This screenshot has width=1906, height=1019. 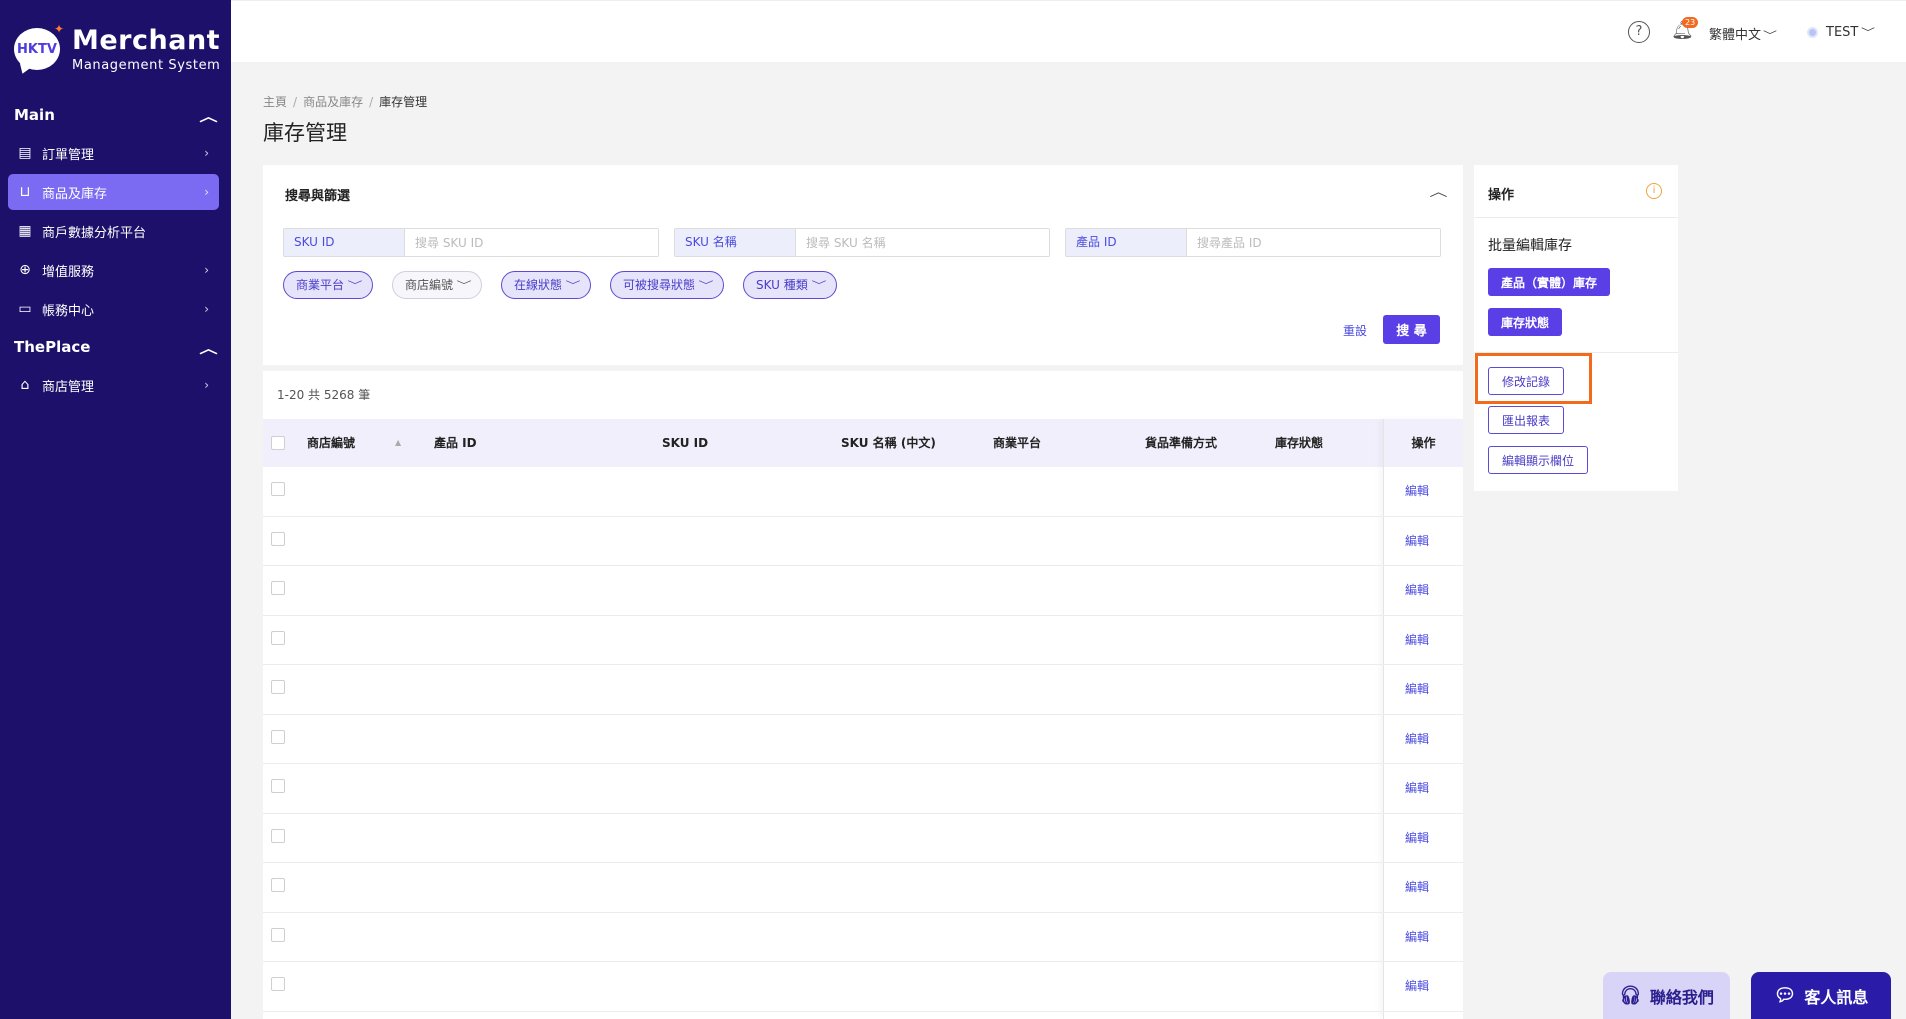 What do you see at coordinates (1525, 322) in the screenshot?
I see `stock-status-button: 庫存狀態` at bounding box center [1525, 322].